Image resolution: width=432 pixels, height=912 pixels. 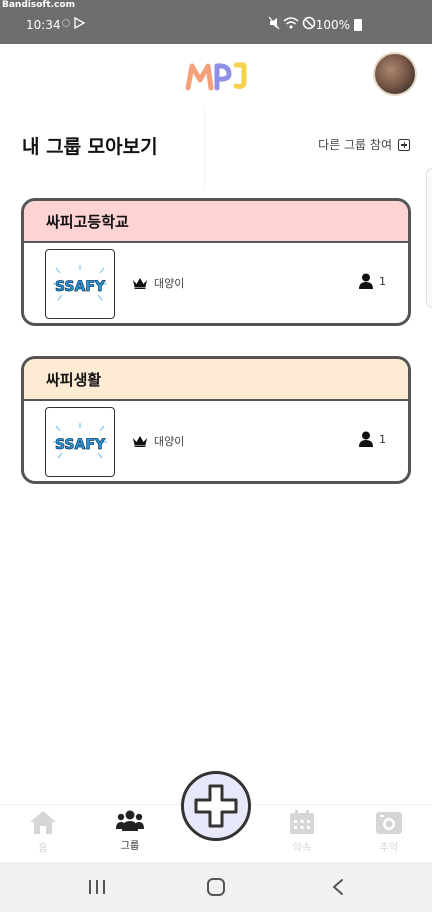 What do you see at coordinates (204, 148) in the screenshot?
I see `divider` at bounding box center [204, 148].